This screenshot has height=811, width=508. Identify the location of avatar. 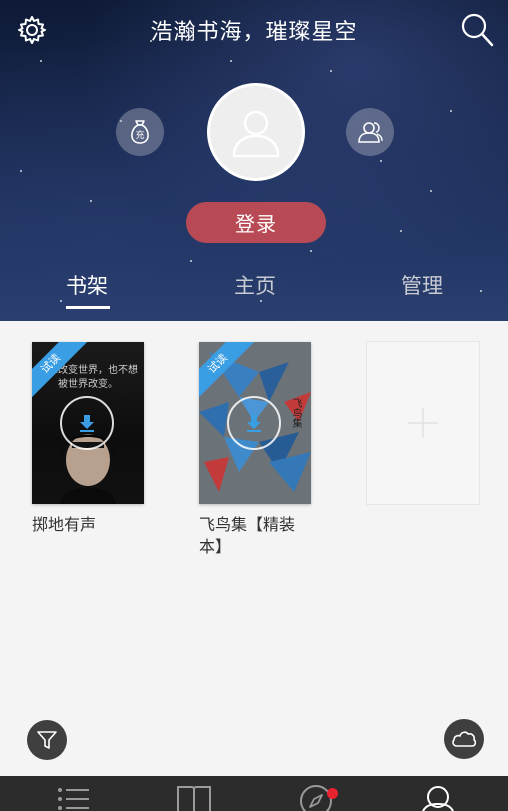
(256, 132).